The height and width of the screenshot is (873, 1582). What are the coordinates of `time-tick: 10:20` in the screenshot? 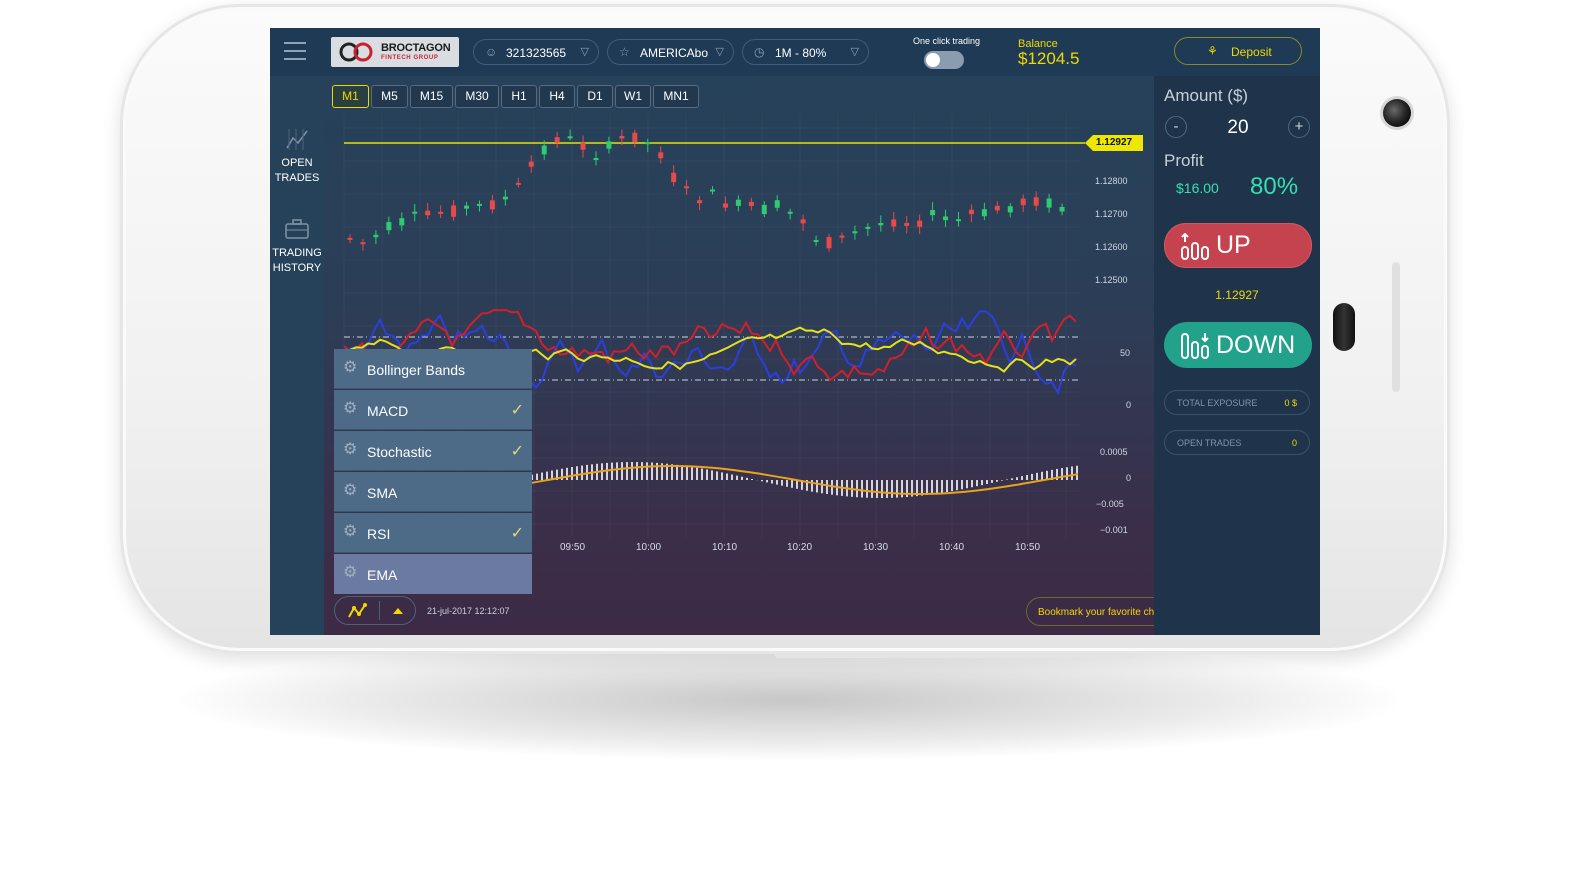 It's located at (800, 547).